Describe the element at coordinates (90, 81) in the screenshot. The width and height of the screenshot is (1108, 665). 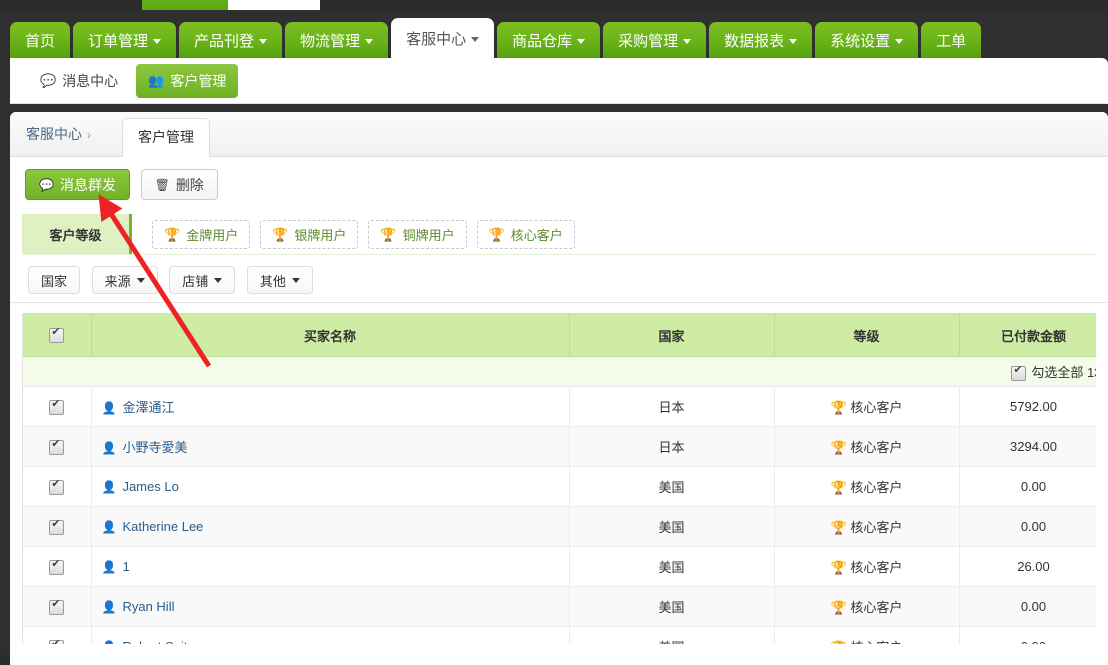
I see `subnav-item-message-center-label: 消息中心` at that location.